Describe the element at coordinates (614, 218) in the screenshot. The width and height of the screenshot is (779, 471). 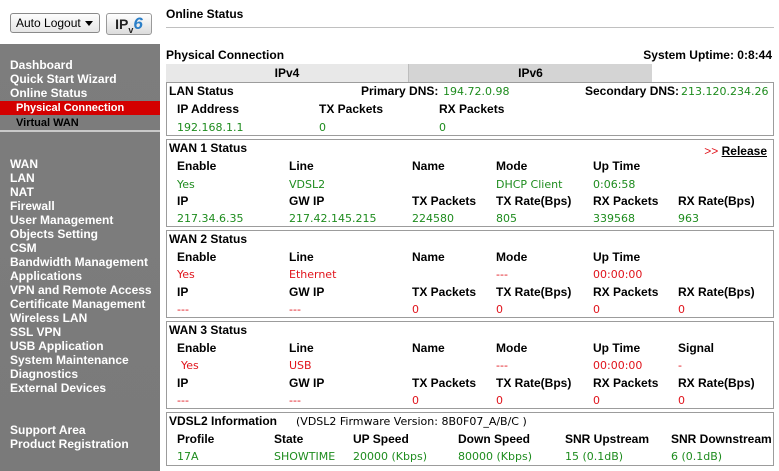
I see `wan1-rxpackets-value: 339568` at that location.